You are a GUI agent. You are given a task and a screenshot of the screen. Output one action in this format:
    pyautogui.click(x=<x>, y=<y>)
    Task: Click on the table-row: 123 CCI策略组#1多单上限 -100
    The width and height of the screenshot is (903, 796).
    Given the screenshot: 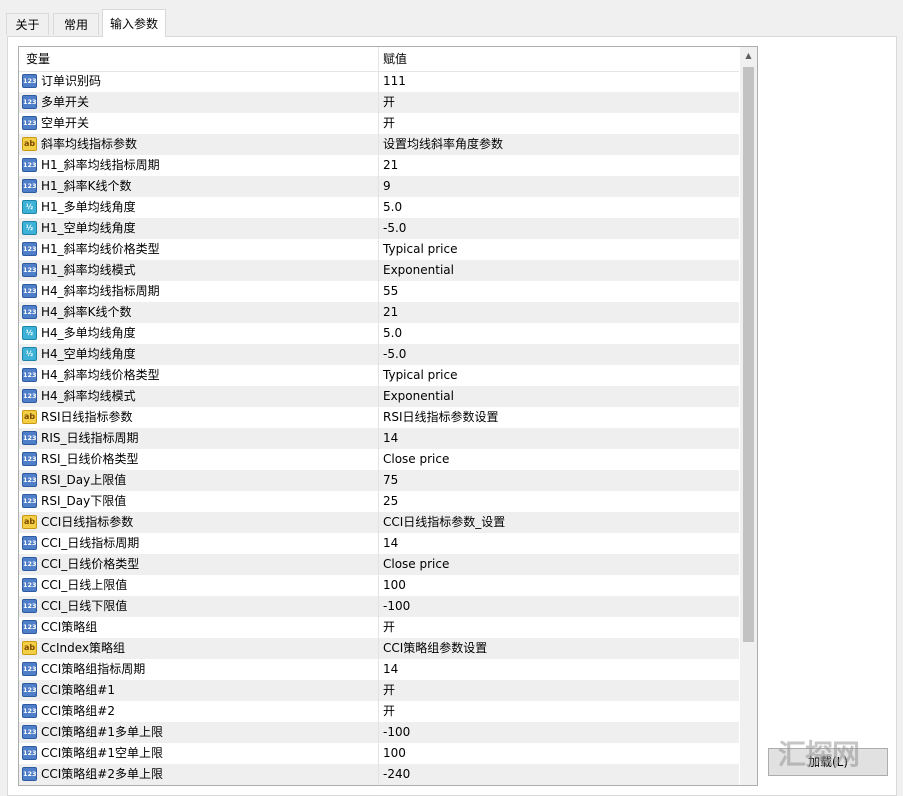 What is the action you would take?
    pyautogui.click(x=379, y=732)
    